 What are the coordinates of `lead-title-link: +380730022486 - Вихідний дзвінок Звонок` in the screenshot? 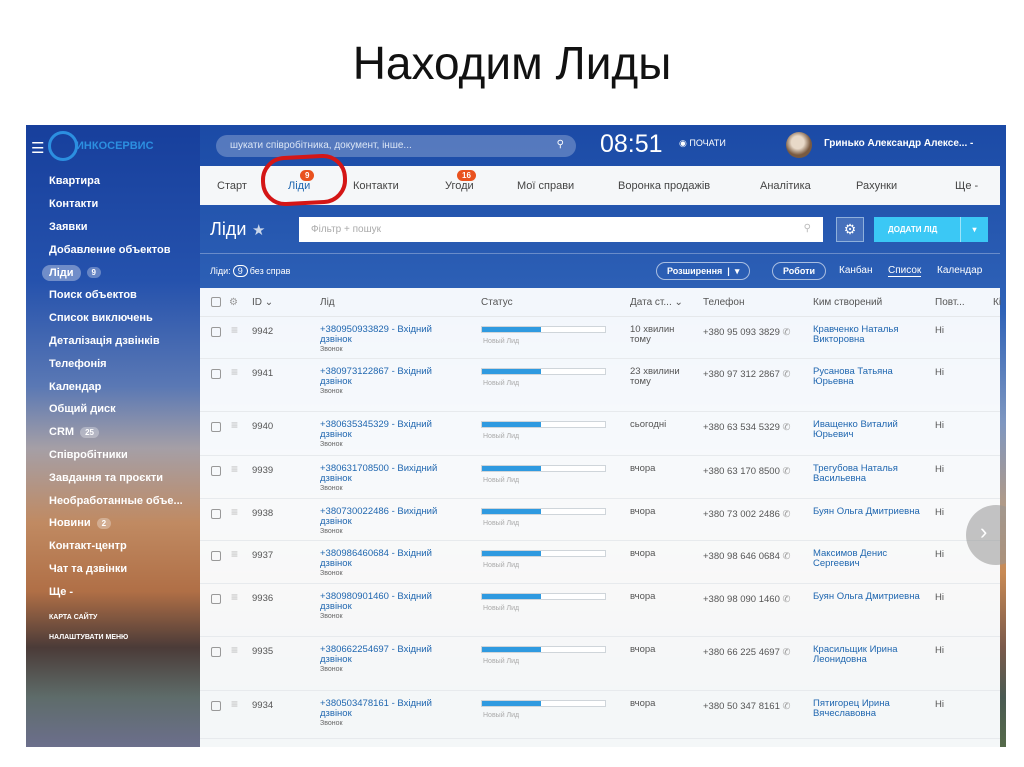 It's located at (385, 522).